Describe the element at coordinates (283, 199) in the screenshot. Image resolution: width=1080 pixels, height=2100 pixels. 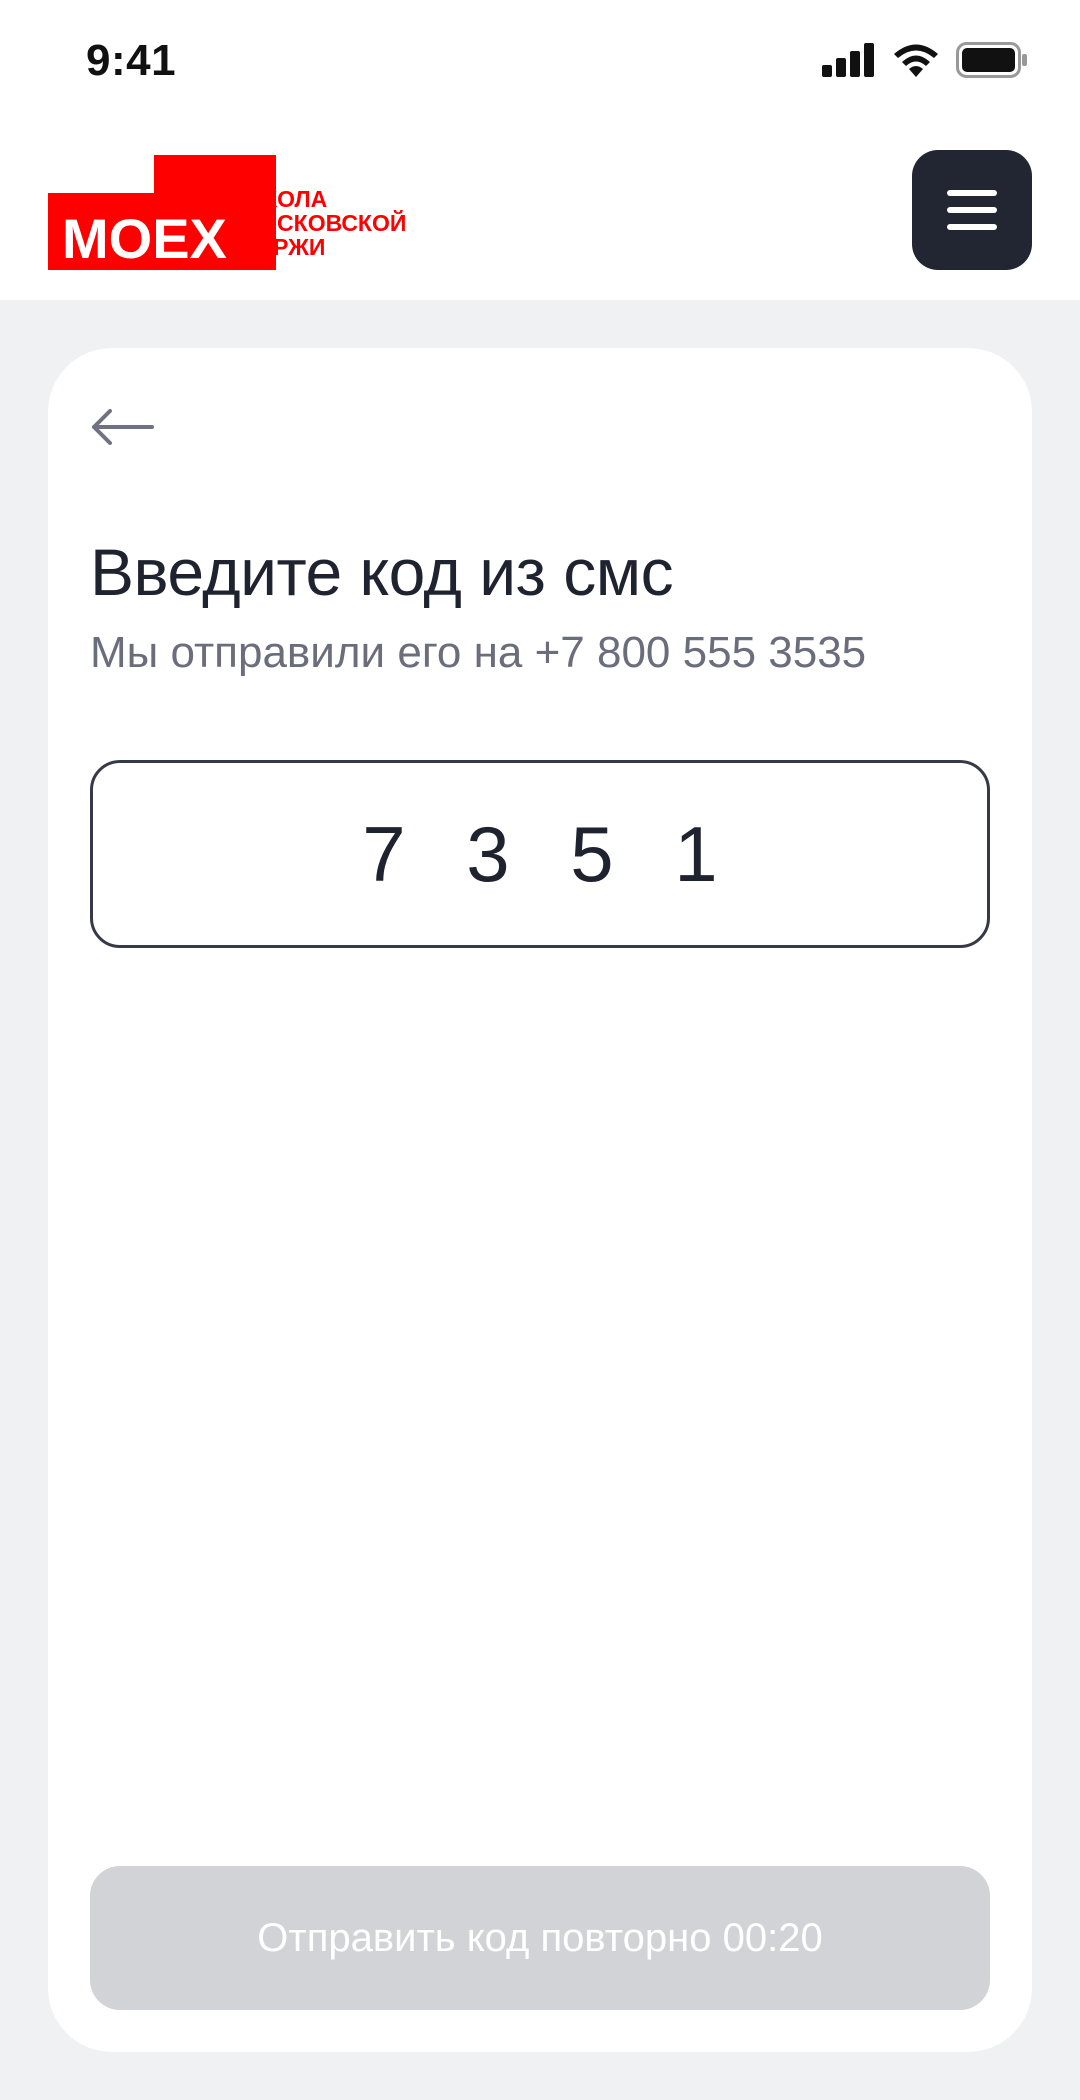
I see `logo-line-1: ШКОЛА` at that location.